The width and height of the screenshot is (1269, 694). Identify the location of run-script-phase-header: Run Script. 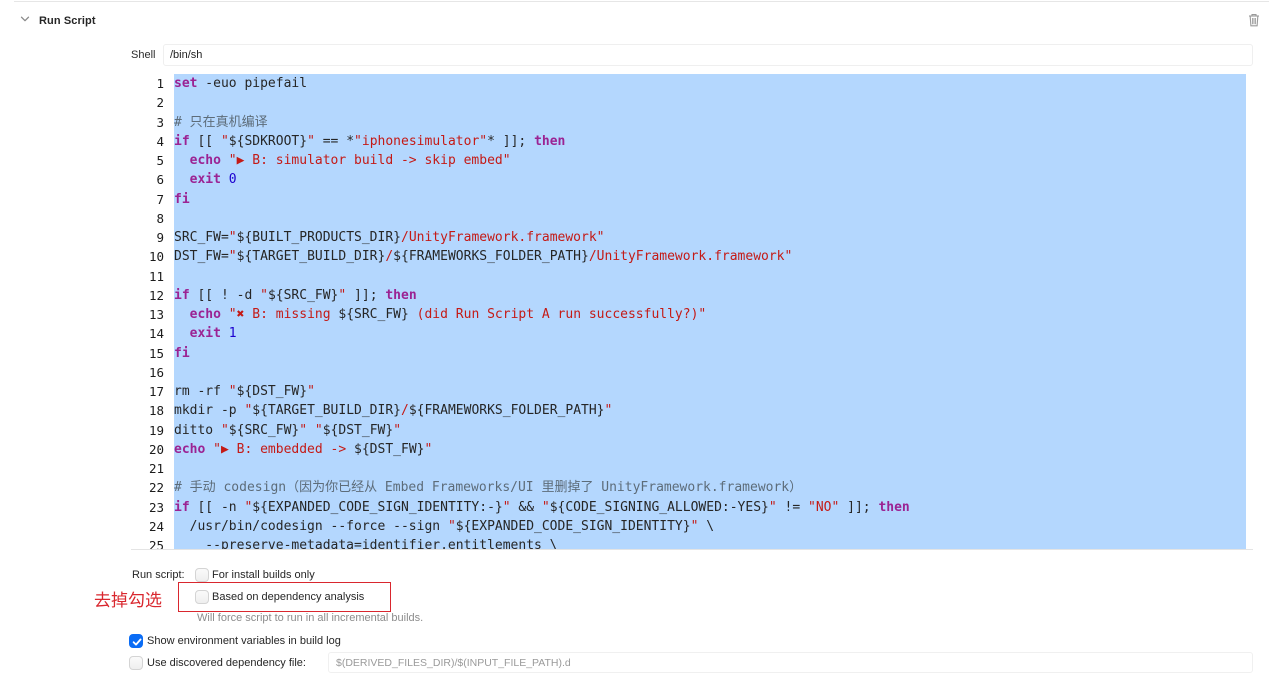
(58, 21).